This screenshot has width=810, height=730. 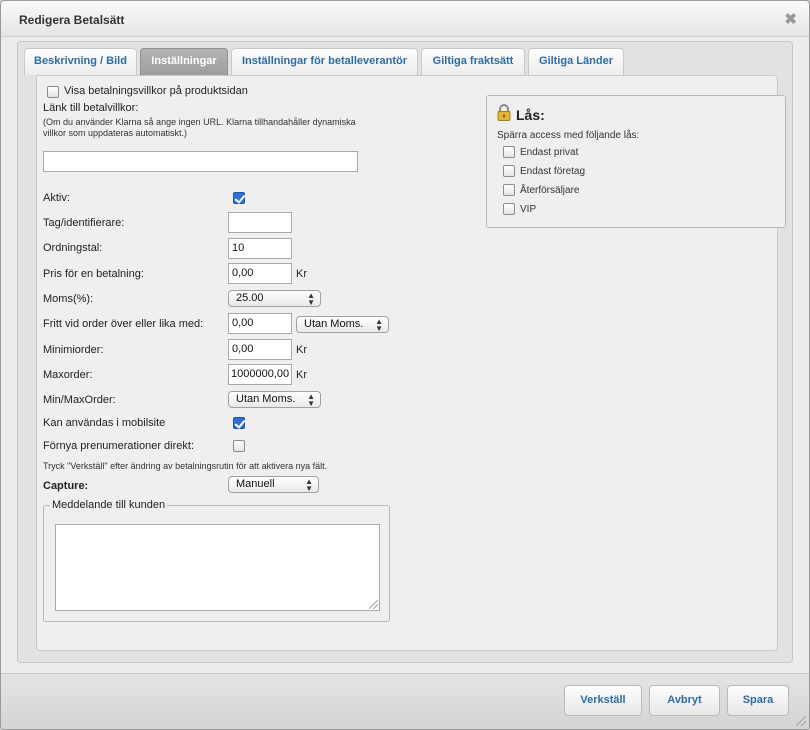 What do you see at coordinates (260, 323) in the screenshot?
I see `free-input: 0,00` at bounding box center [260, 323].